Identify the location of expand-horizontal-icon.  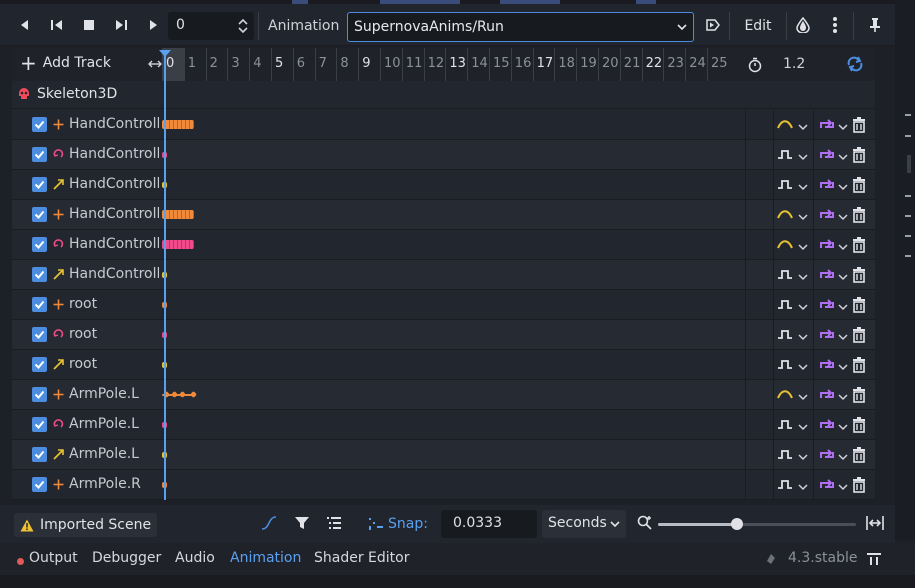
(155, 64).